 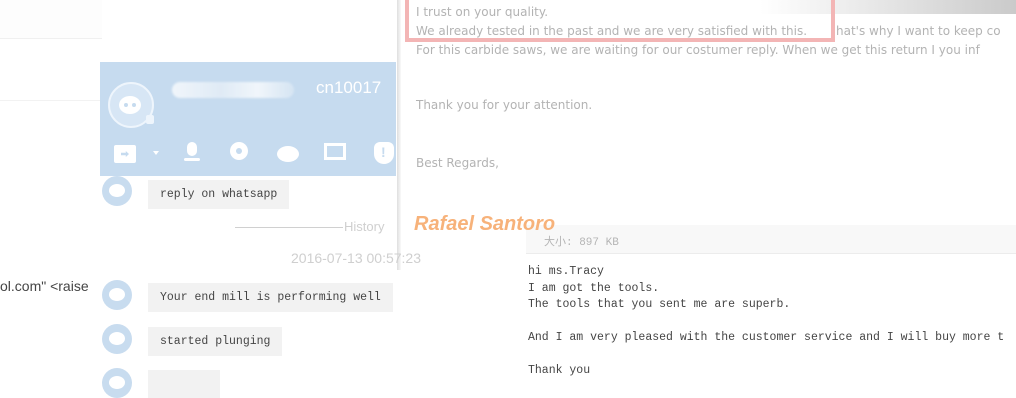 What do you see at coordinates (156, 153) in the screenshot?
I see `dropdown-caret-icon` at bounding box center [156, 153].